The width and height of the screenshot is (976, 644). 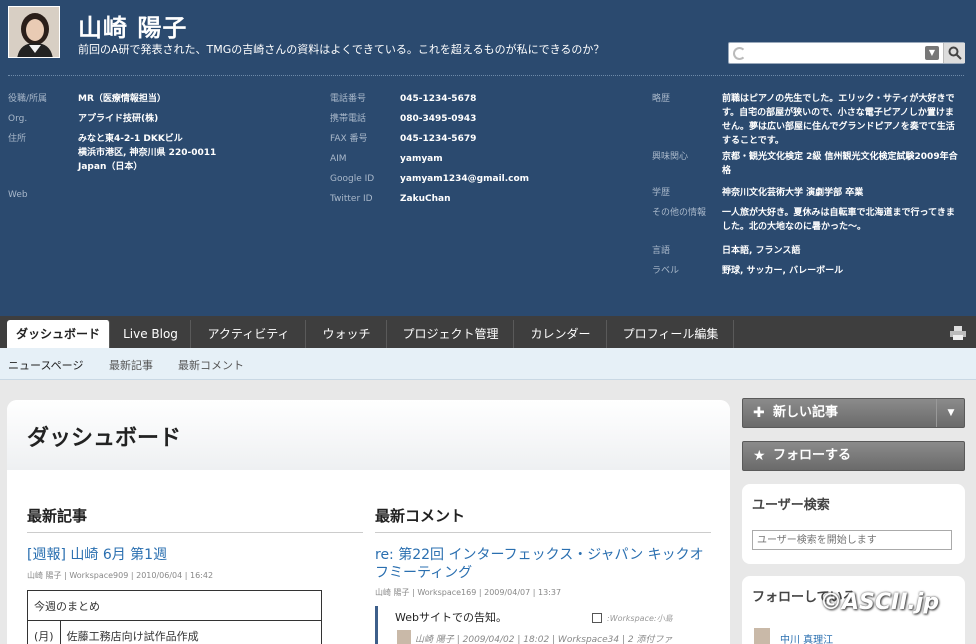 What do you see at coordinates (761, 251) in the screenshot?
I see `profile-value: 日本語, フランス語` at bounding box center [761, 251].